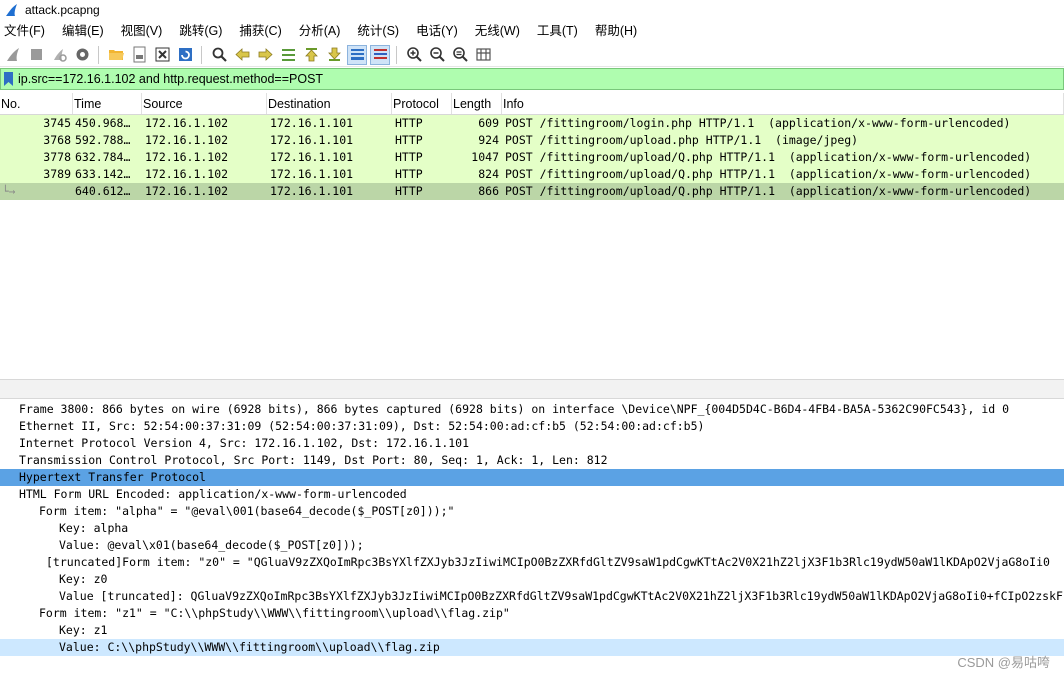  I want to click on column-header-source: Source, so click(204, 103).